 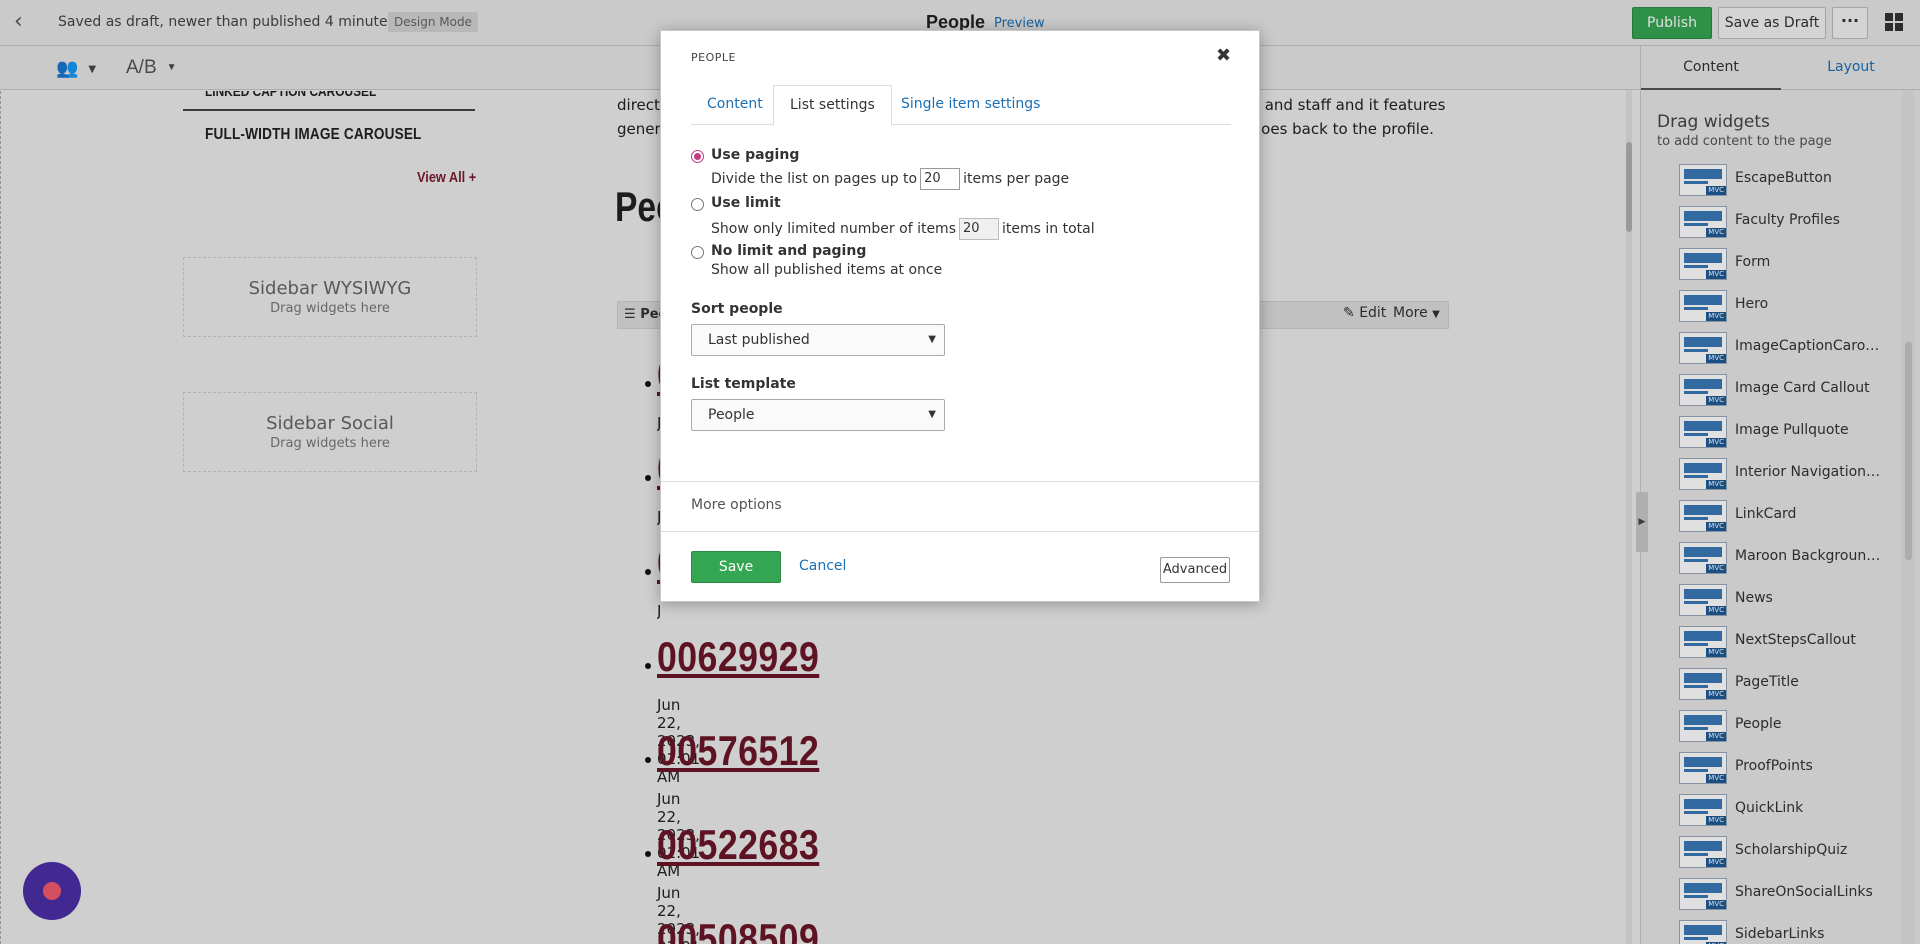 What do you see at coordinates (697, 156) in the screenshot?
I see `use-paging-radio` at bounding box center [697, 156].